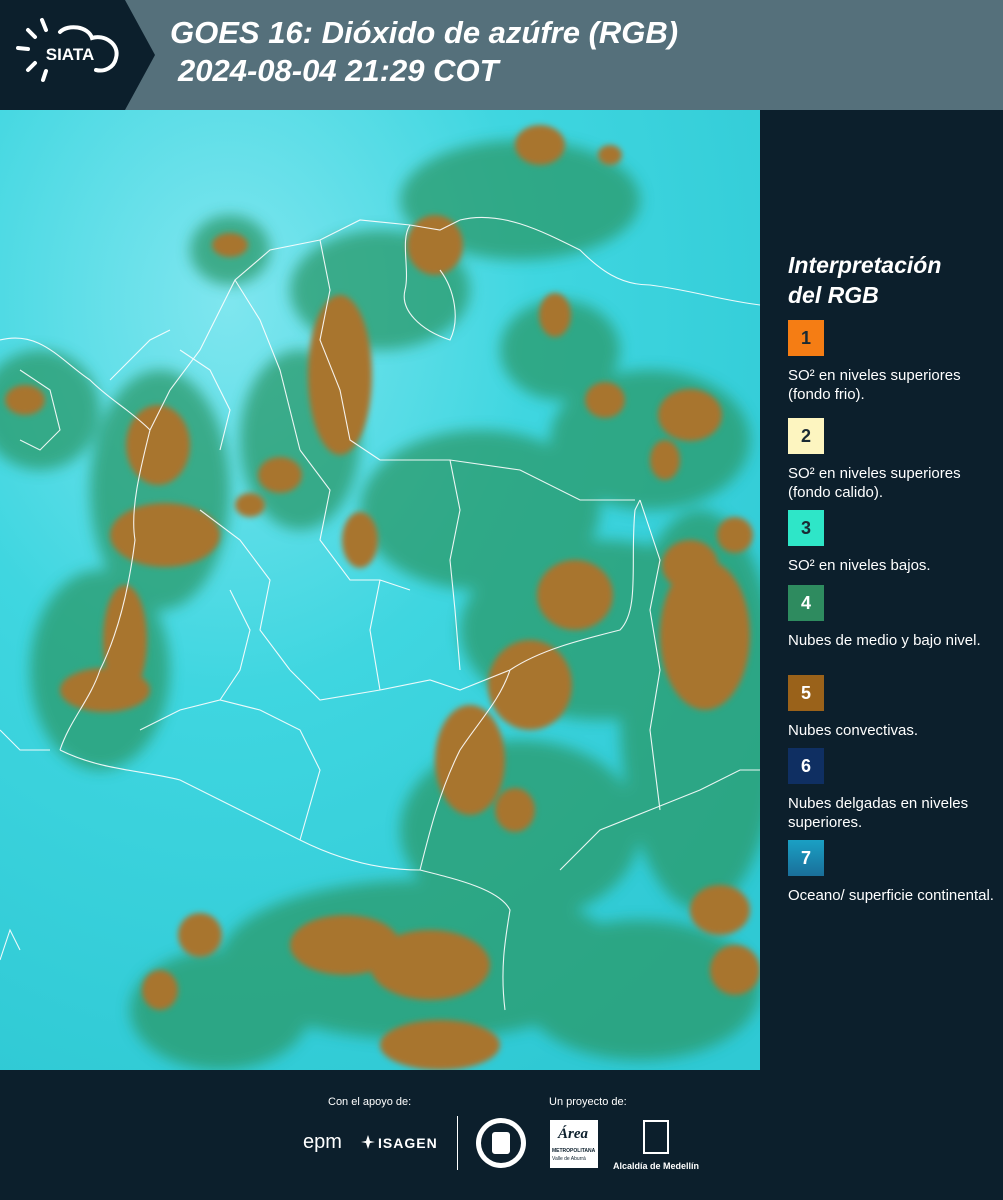  Describe the element at coordinates (893, 707) in the screenshot. I see `legend-item-5: 5 Nubes convectivas.` at that location.